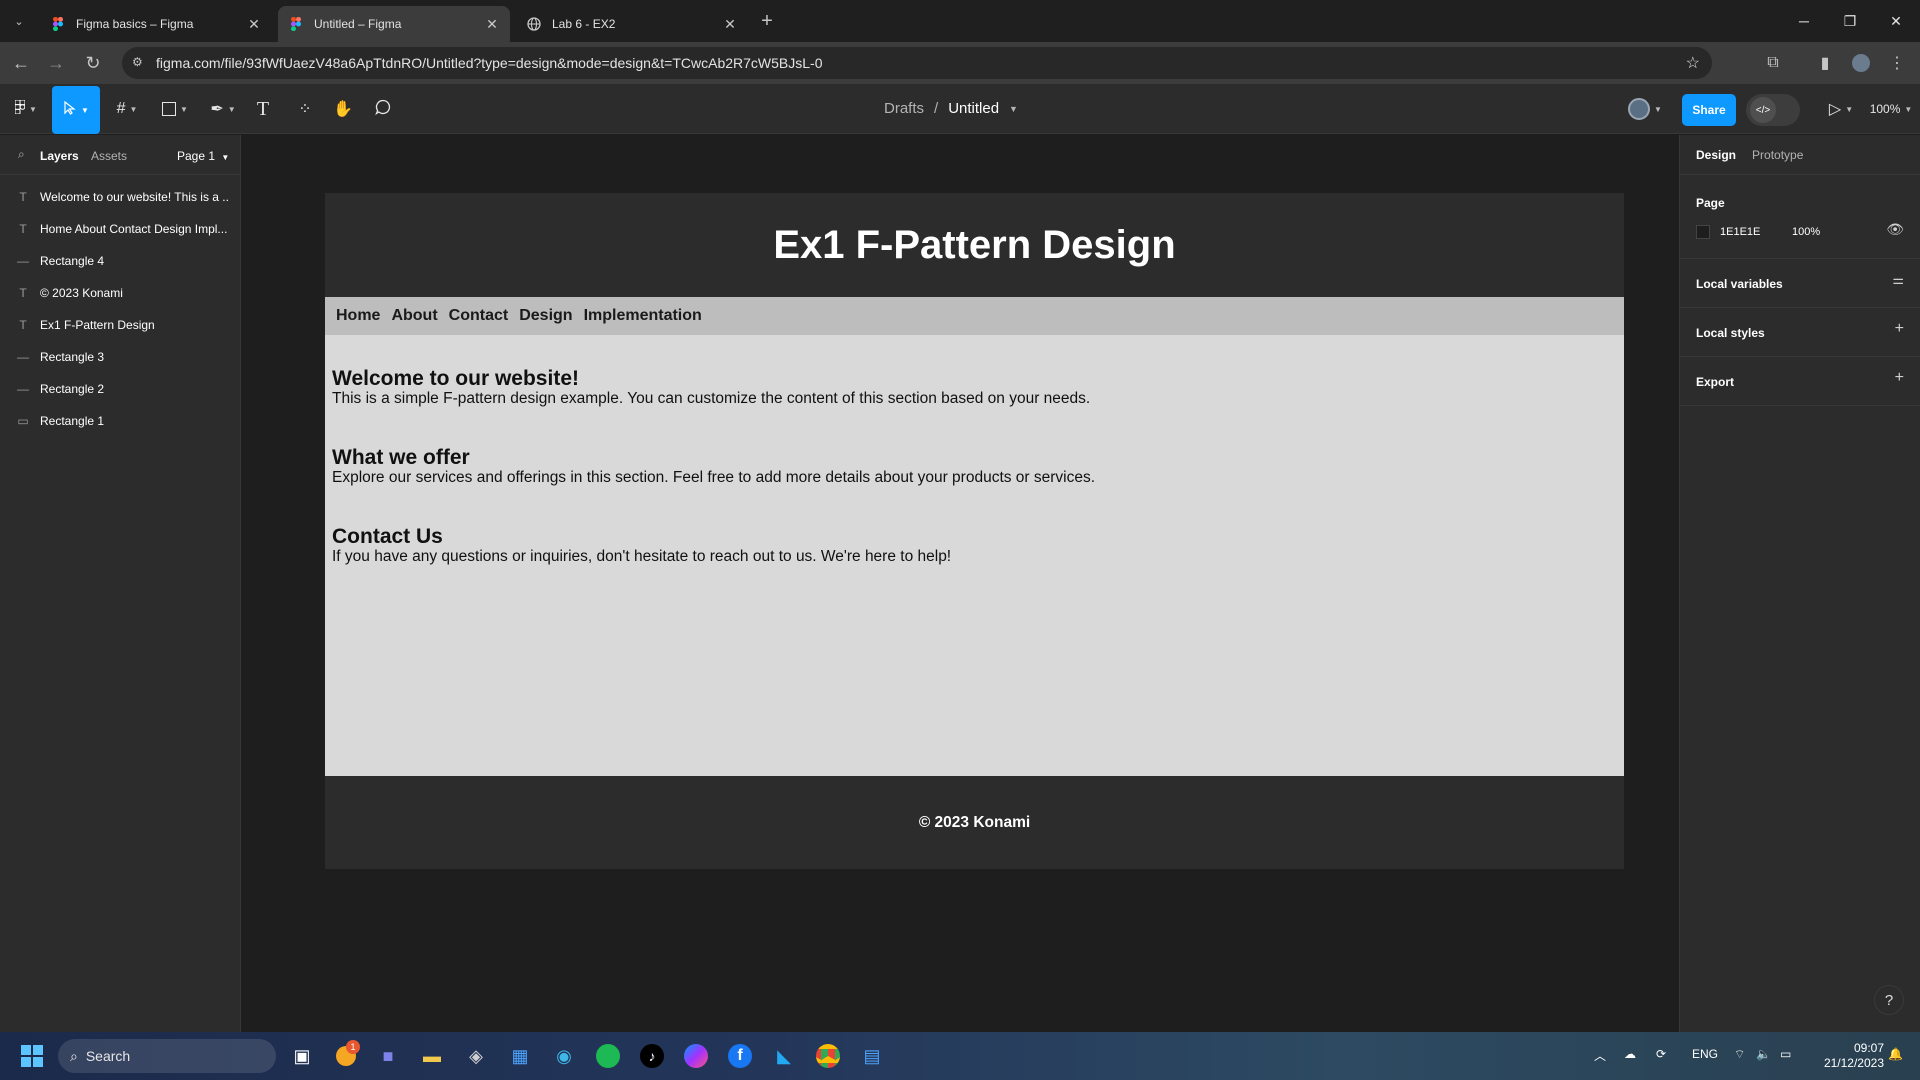  What do you see at coordinates (632, 24) in the screenshot?
I see `tab-lab6-ex2: Lab 6 - EX2 ✕` at bounding box center [632, 24].